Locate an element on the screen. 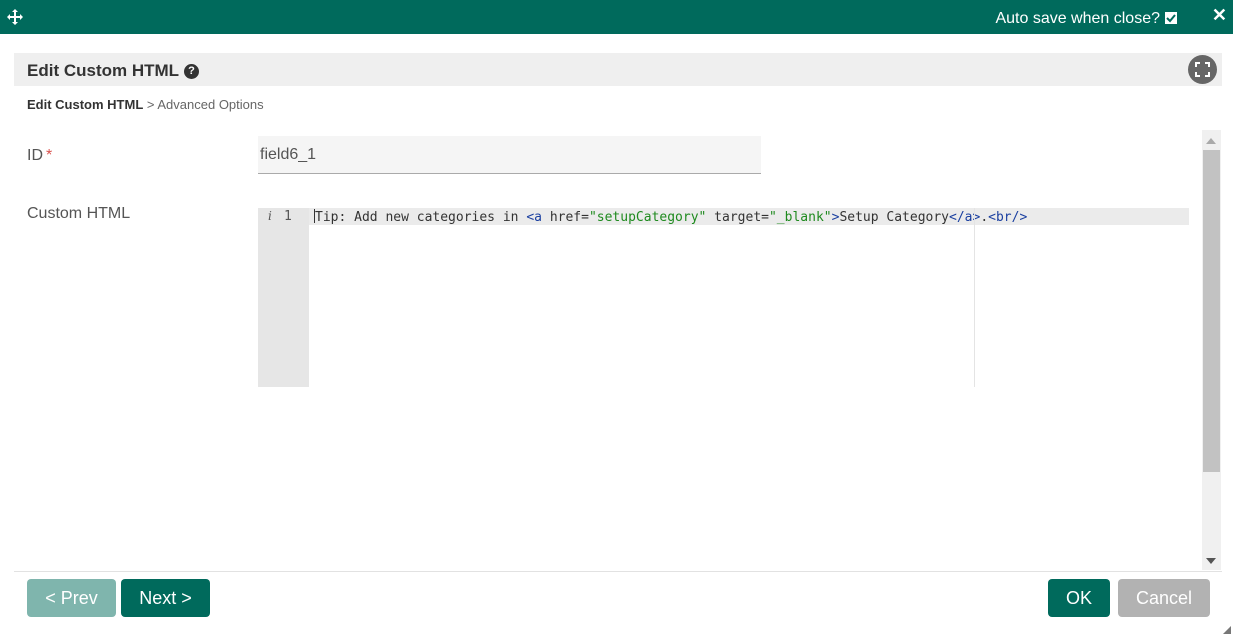  gutter-row: i 1 is located at coordinates (283, 216).